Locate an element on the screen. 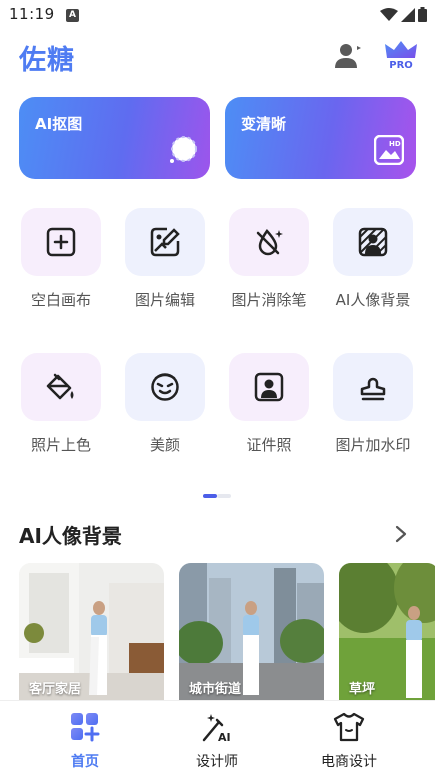 The image size is (435, 775). tool-colorize: 照片上色 is located at coordinates (61, 405).